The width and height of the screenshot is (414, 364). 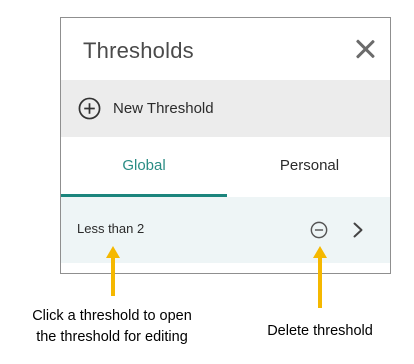 I want to click on tab-personal-label: Personal, so click(x=309, y=165).